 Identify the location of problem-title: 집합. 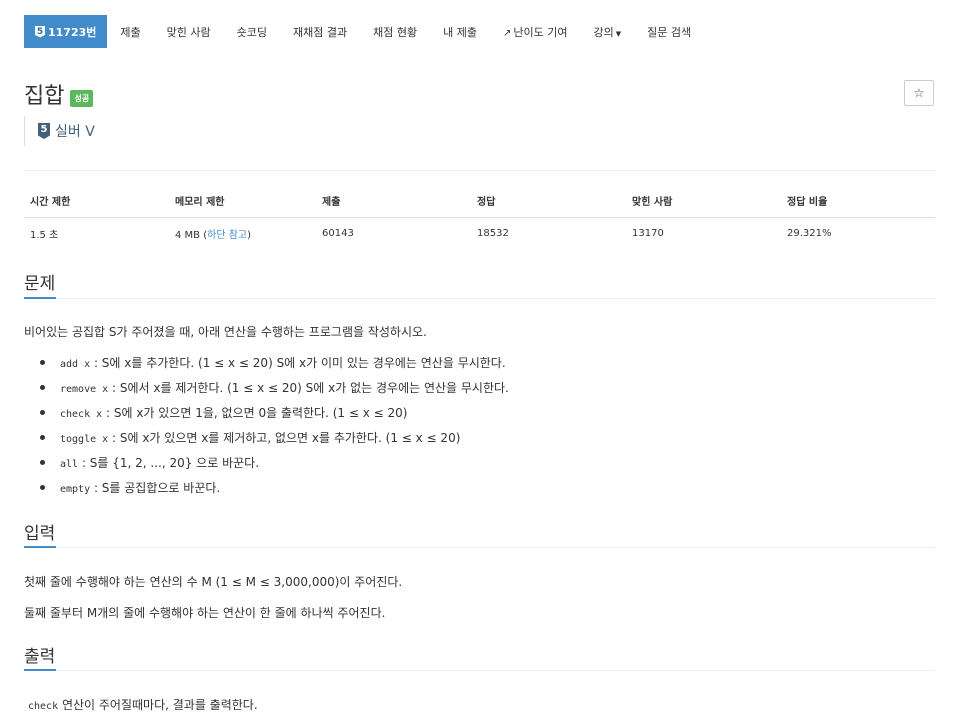
(44, 96).